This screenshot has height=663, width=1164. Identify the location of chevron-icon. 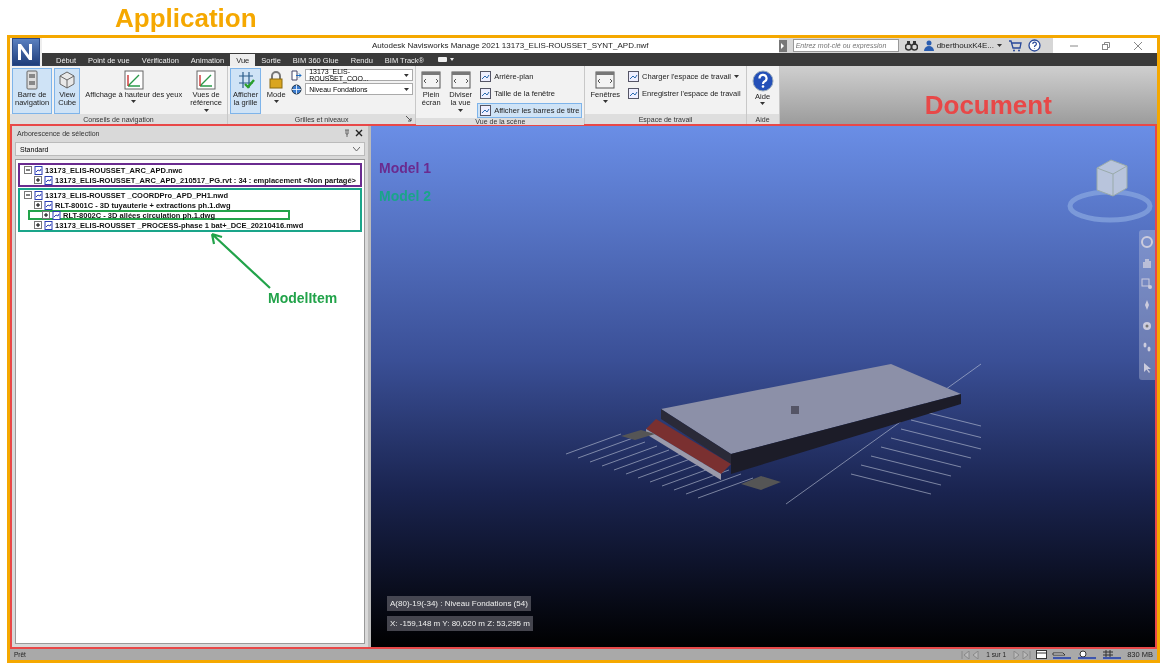
(356, 149).